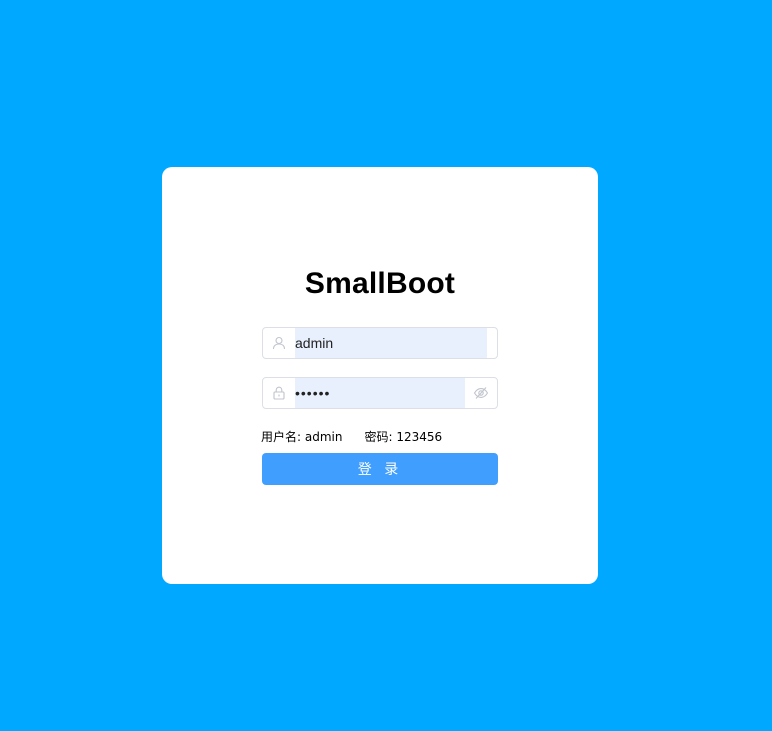  What do you see at coordinates (403, 437) in the screenshot?
I see `hint-password: 密码: 123456` at bounding box center [403, 437].